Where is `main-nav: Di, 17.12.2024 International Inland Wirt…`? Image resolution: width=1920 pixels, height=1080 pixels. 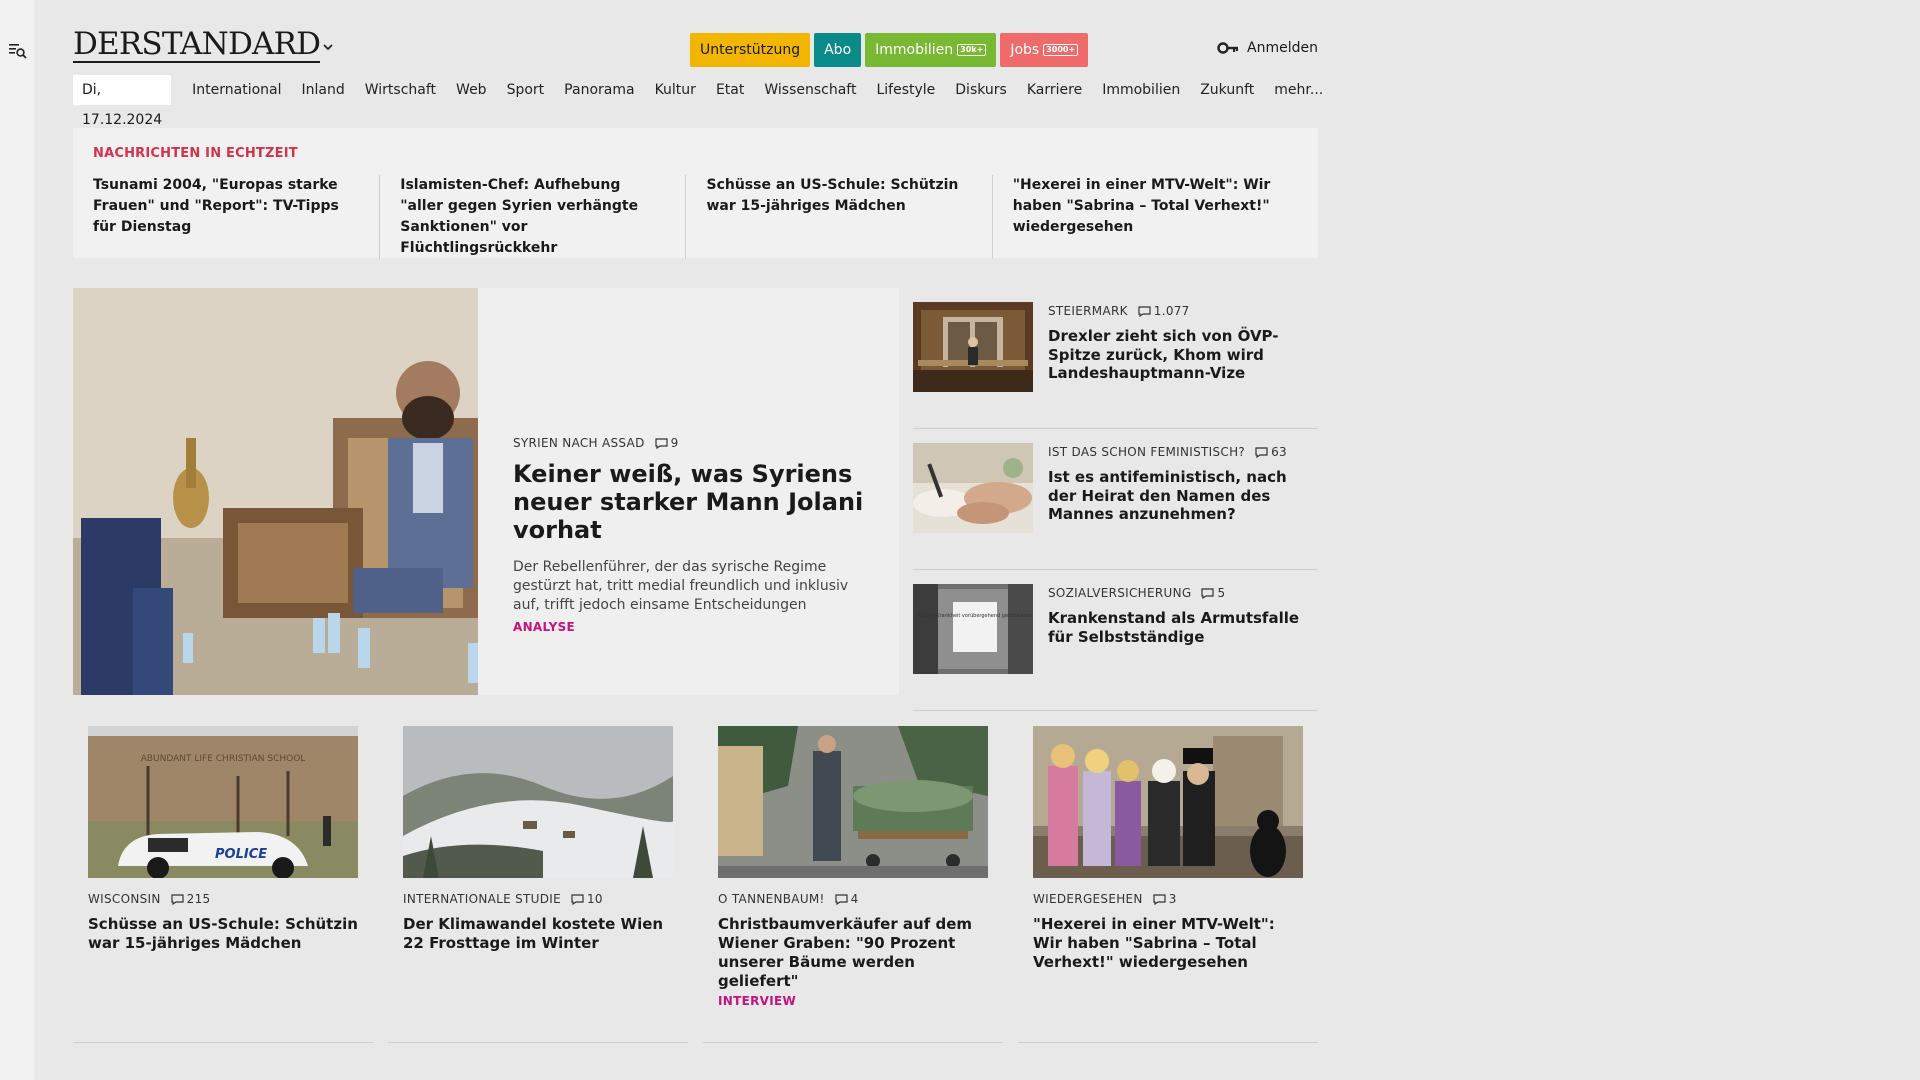
main-nav: Di, 17.12.2024 International Inland Wirt… is located at coordinates (703, 101).